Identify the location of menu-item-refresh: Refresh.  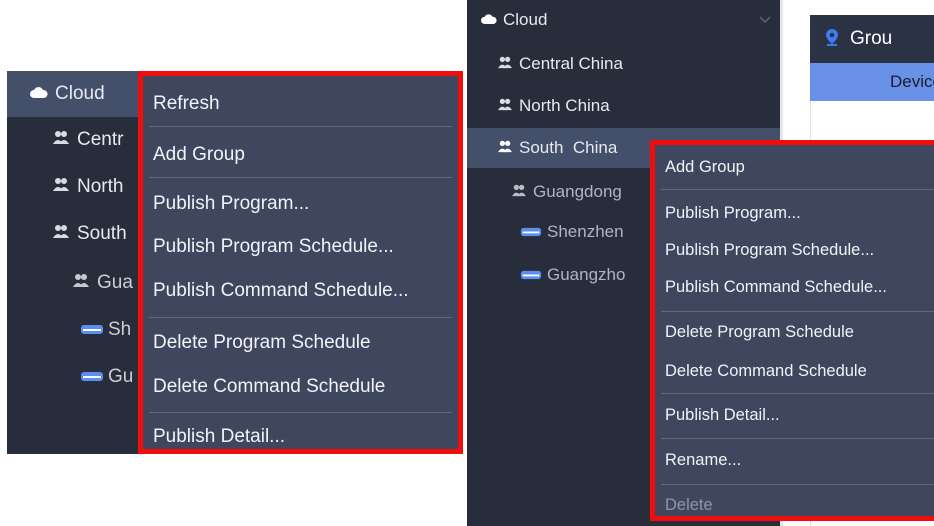
(300, 104).